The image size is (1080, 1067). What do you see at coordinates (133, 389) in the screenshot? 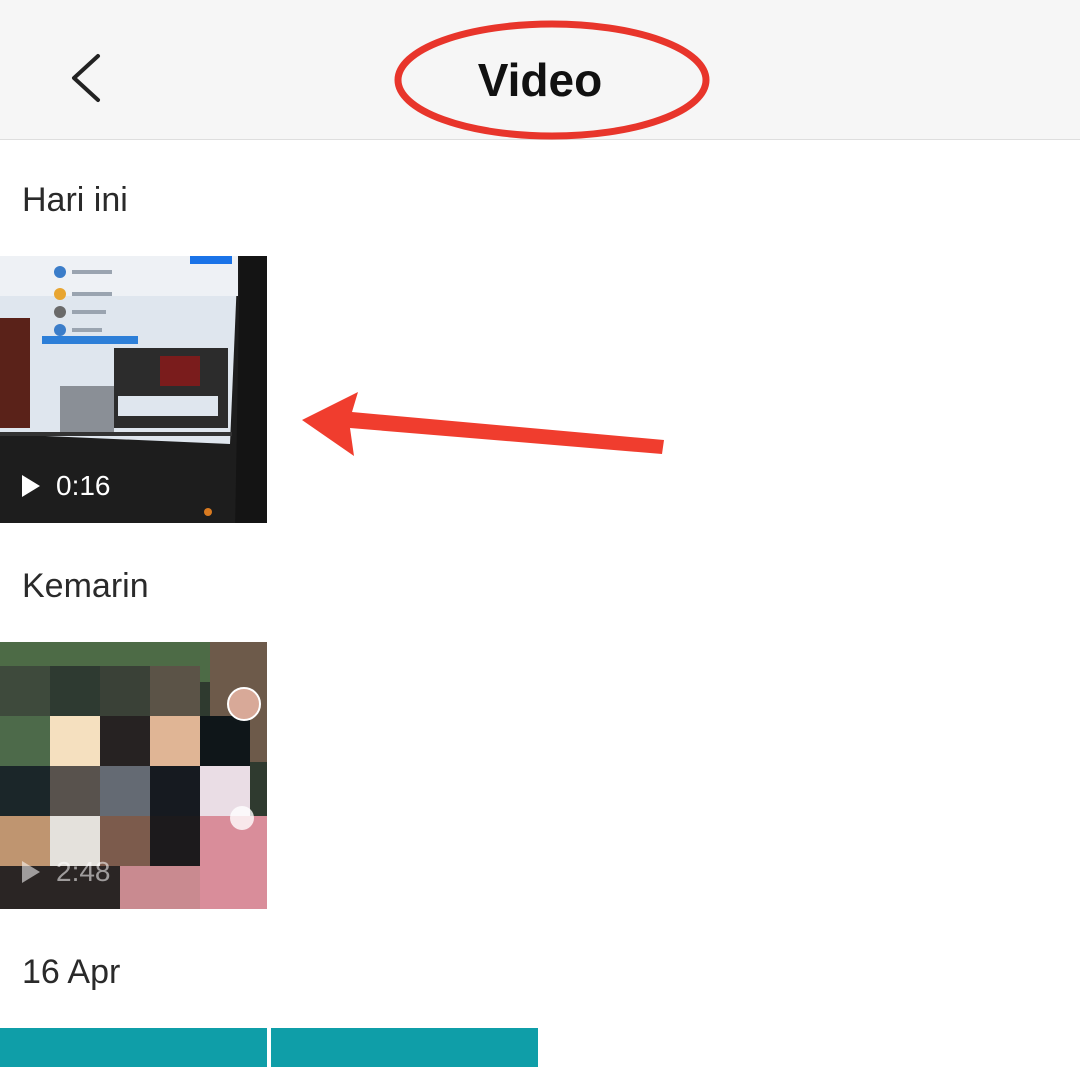
I see `video-thumbnail: 0:16` at bounding box center [133, 389].